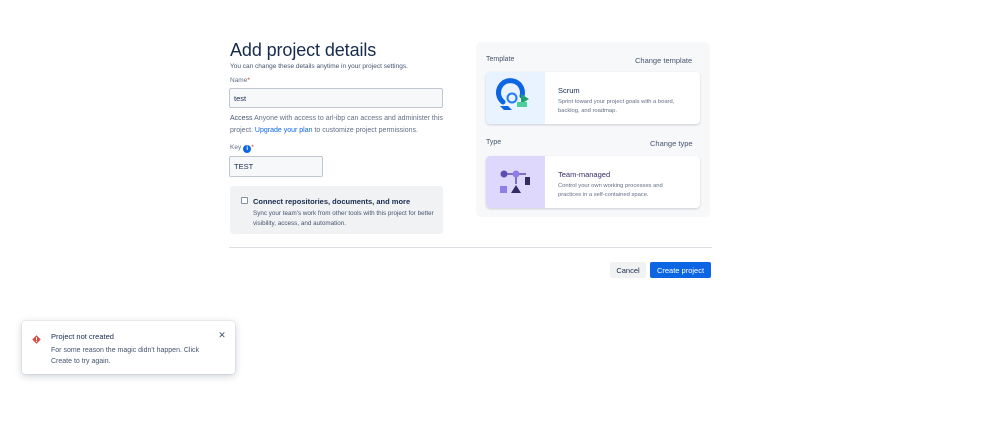 The height and width of the screenshot is (431, 999). What do you see at coordinates (242, 148) in the screenshot?
I see `key-label: Key i *` at bounding box center [242, 148].